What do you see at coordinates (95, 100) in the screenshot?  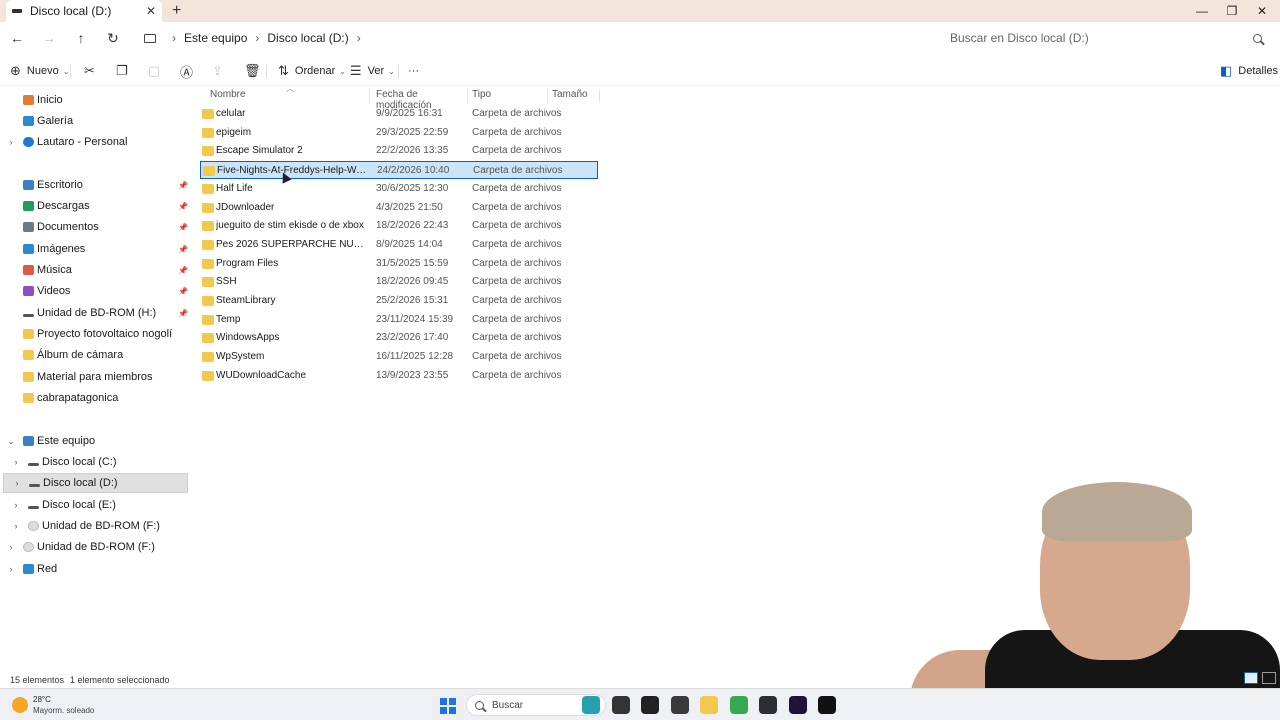 I see `nav-item-home: Inicio` at bounding box center [95, 100].